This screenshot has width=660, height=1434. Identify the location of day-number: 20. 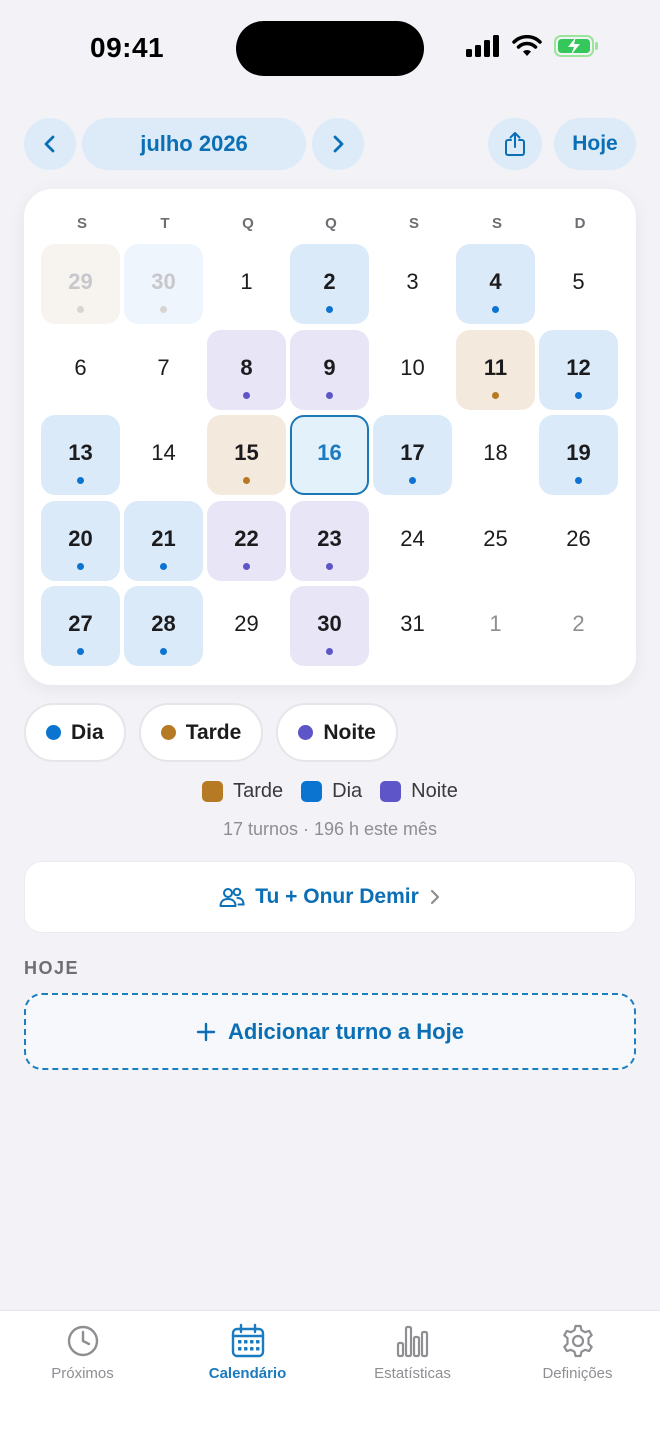
(80, 538).